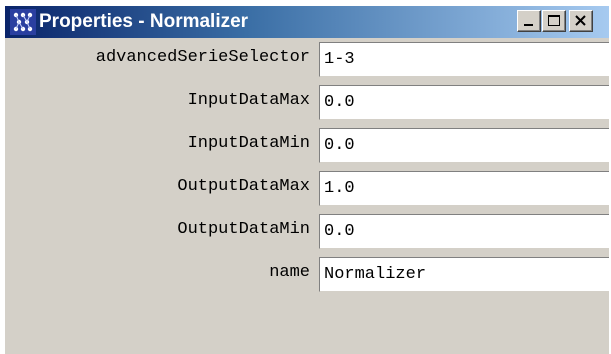 This screenshot has height=354, width=611. I want to click on maximize-button, so click(554, 21).